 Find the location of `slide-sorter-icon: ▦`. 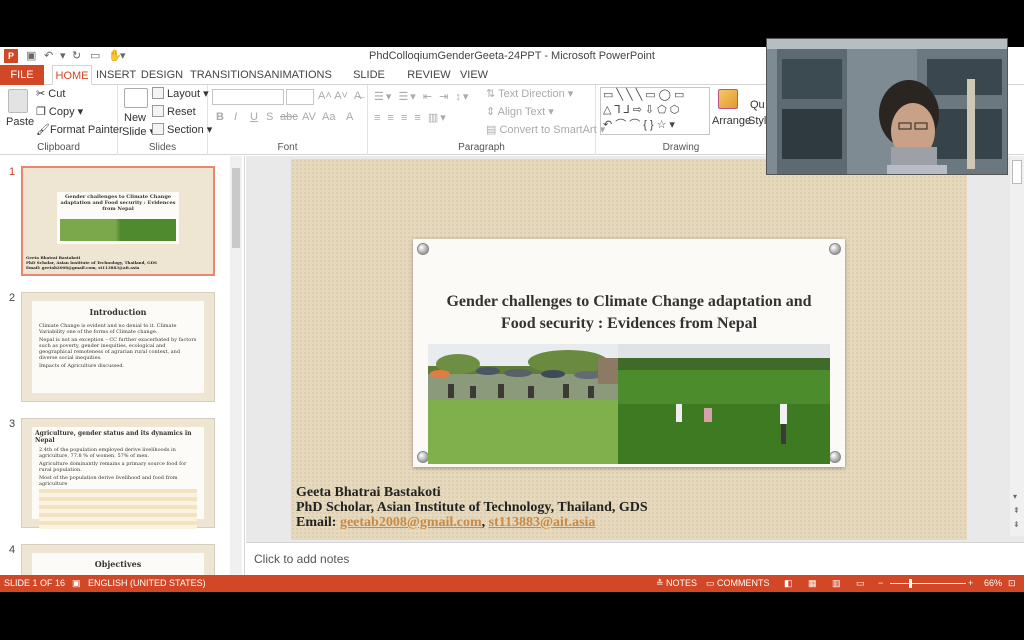

slide-sorter-icon: ▦ is located at coordinates (812, 583).